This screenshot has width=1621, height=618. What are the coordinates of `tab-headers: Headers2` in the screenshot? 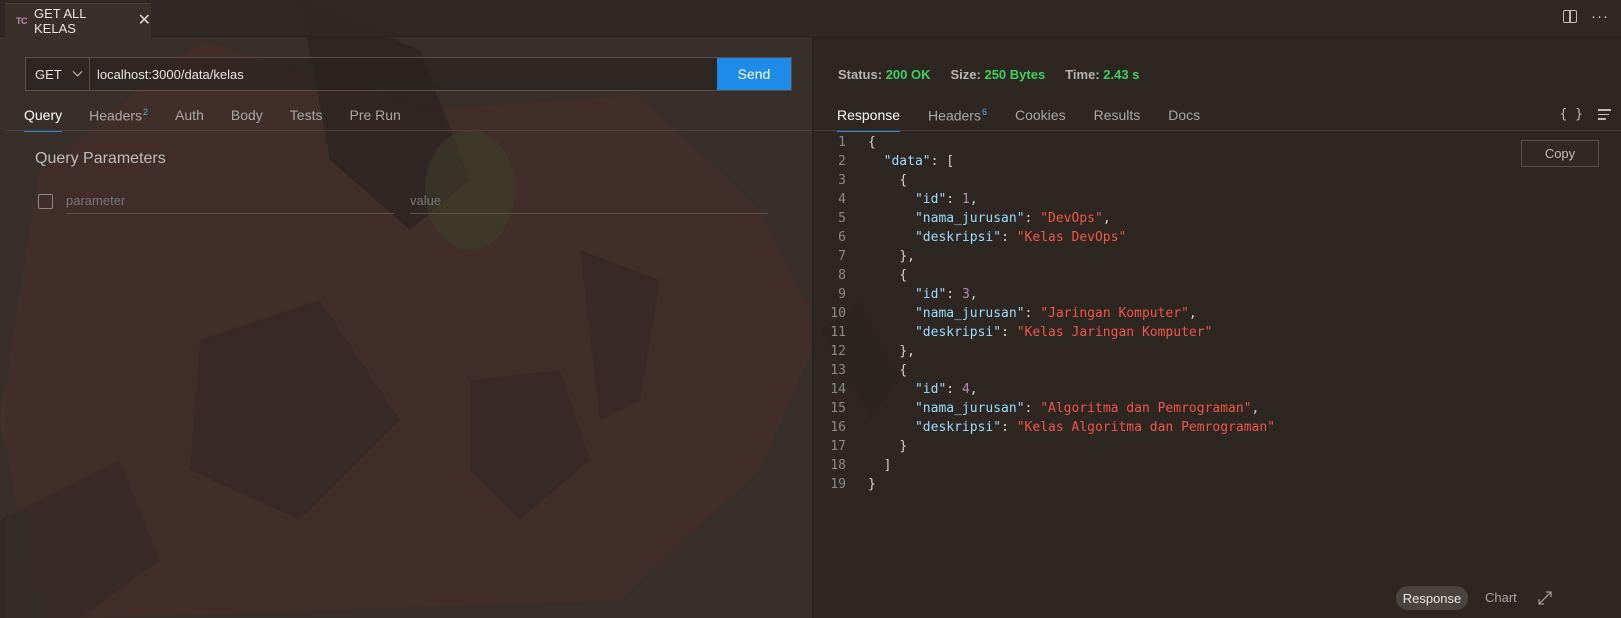 It's located at (118, 119).